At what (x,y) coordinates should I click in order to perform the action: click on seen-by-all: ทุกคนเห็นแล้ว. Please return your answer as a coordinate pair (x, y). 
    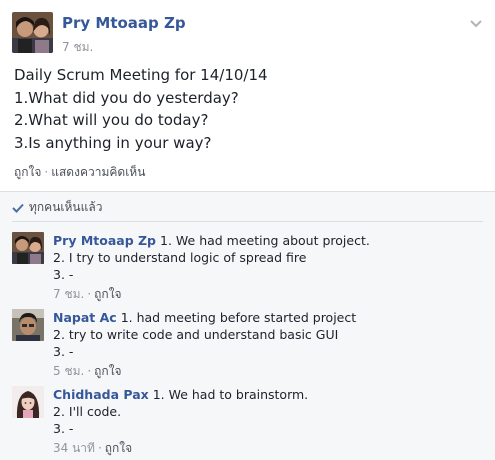
    Looking at the image, I should click on (57, 207).